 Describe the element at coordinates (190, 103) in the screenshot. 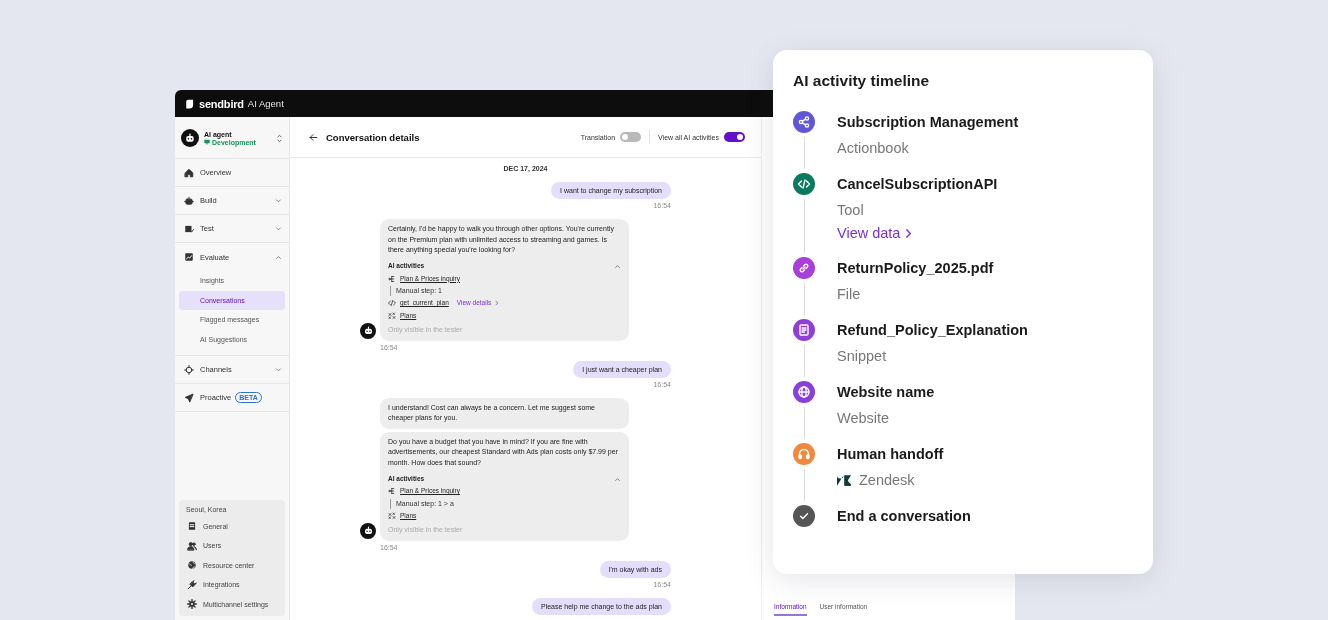

I see `logo-icon` at that location.